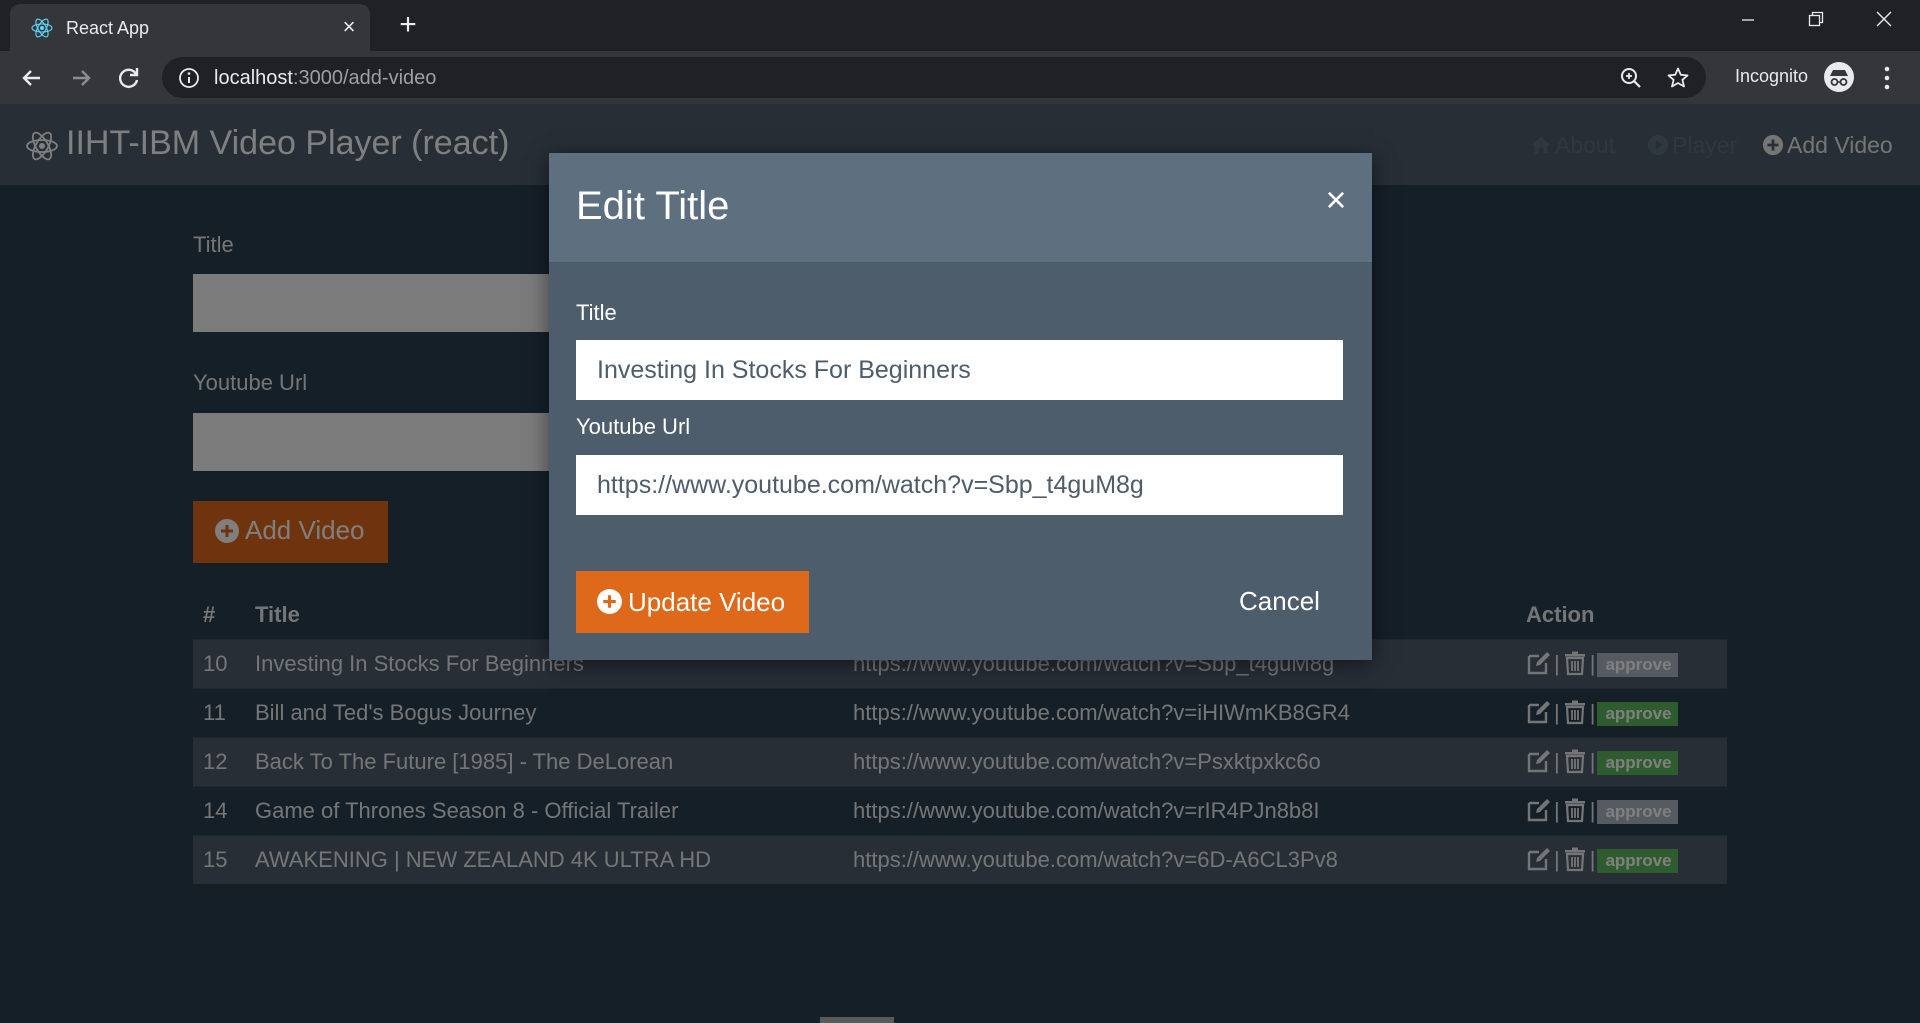 This screenshot has height=1023, width=1920. Describe the element at coordinates (1887, 78) in the screenshot. I see `browser-menu-icon` at that location.